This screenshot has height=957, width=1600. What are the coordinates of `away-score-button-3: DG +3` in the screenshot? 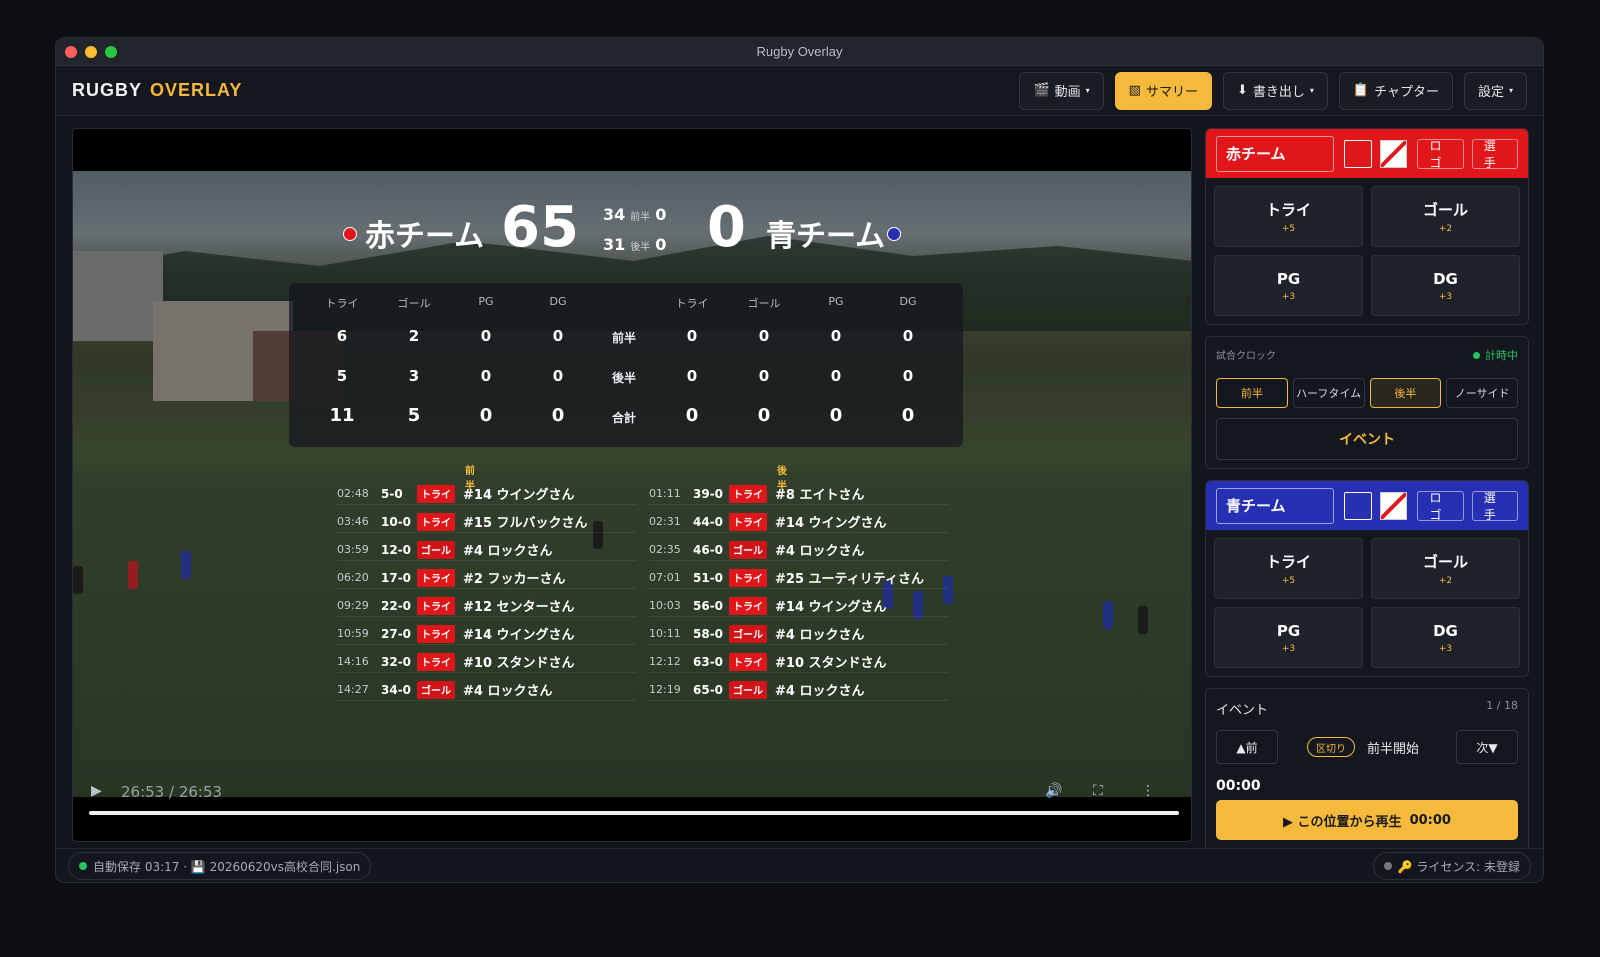 It's located at (1445, 637).